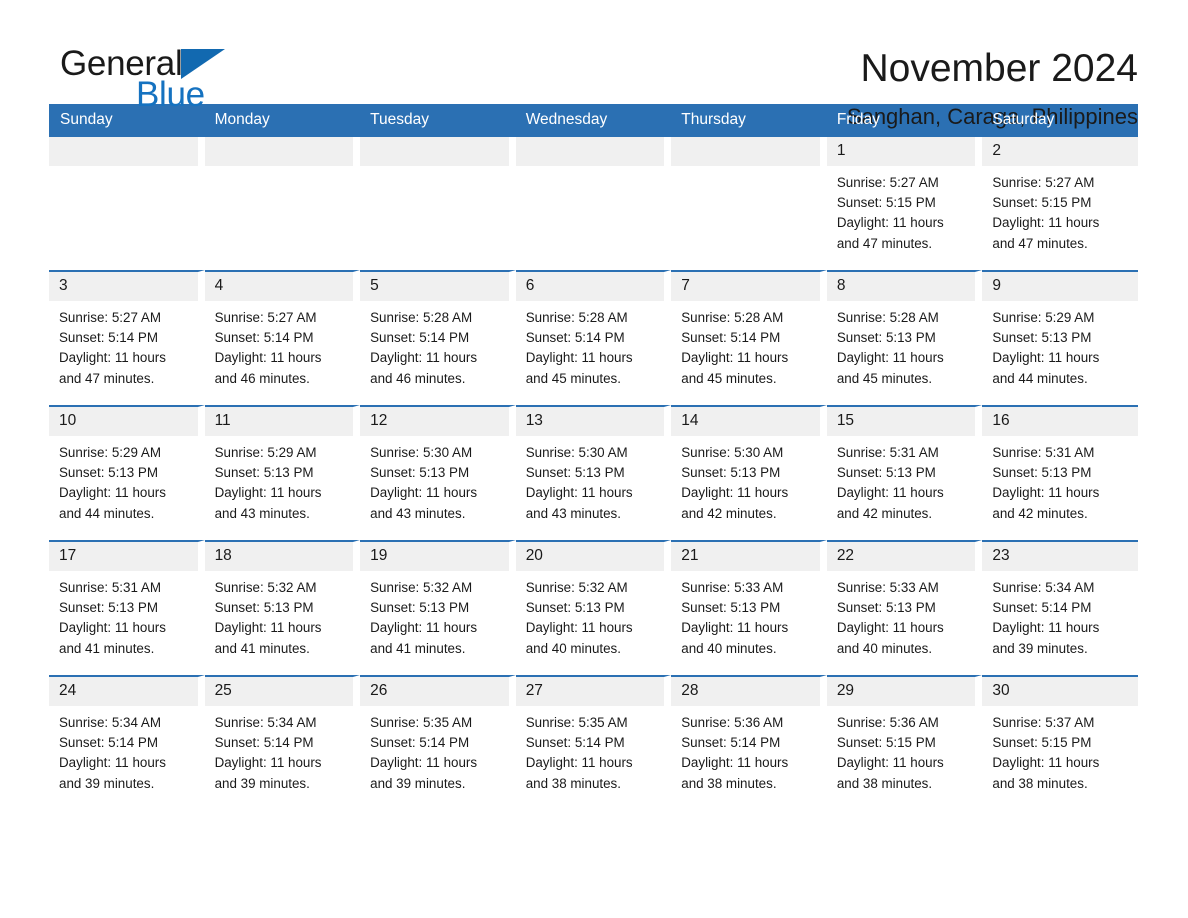  I want to click on day-number: 2, so click(1060, 151).